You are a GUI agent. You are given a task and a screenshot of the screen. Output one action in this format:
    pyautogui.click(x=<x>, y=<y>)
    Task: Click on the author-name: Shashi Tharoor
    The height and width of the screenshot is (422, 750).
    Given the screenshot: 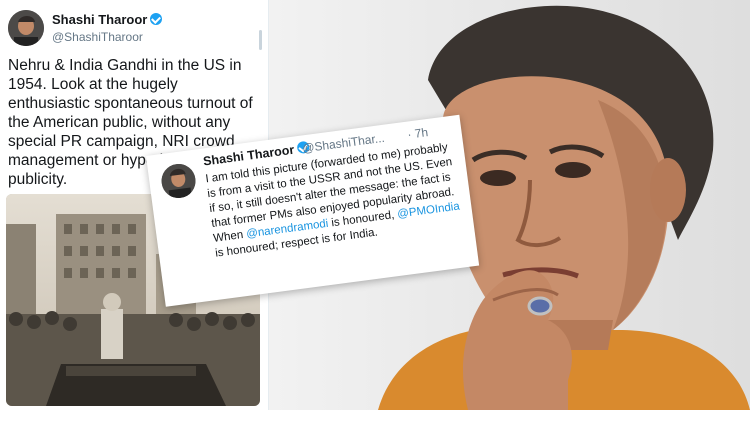 What is the action you would take?
    pyautogui.click(x=107, y=19)
    